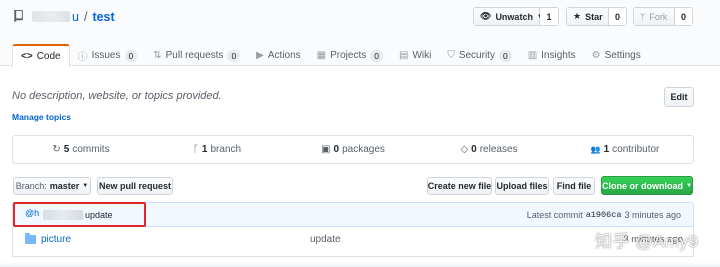 The width and height of the screenshot is (720, 267). I want to click on edit-description-button: Edit, so click(679, 97).